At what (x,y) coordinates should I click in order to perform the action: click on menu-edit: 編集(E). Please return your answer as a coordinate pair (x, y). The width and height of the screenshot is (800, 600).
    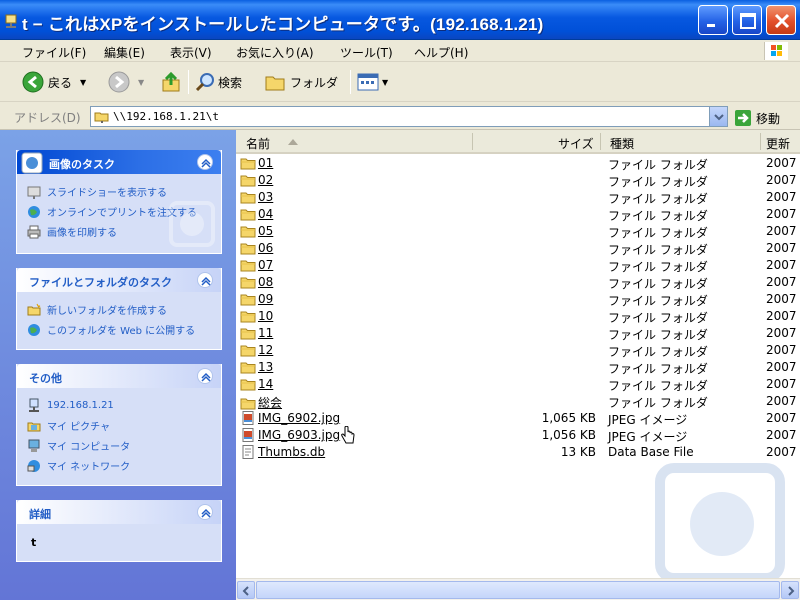
    Looking at the image, I should click on (124, 52).